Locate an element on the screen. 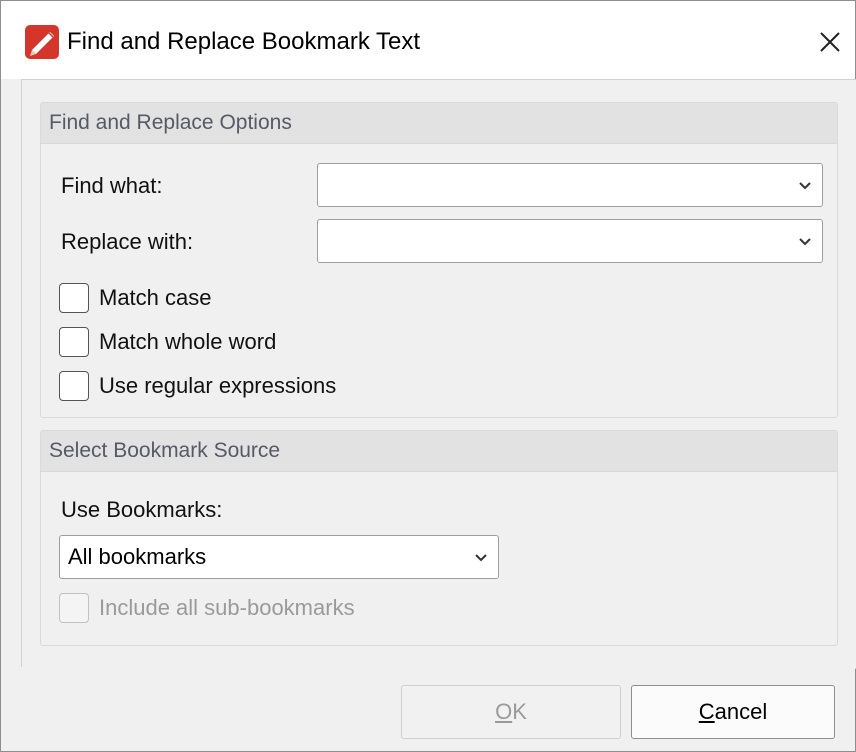  replace-with-combobox is located at coordinates (570, 241).